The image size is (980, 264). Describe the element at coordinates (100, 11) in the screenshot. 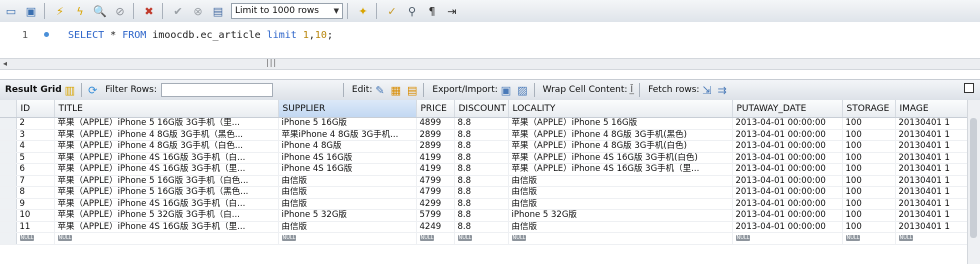

I see `explain-icon: 🔍` at that location.